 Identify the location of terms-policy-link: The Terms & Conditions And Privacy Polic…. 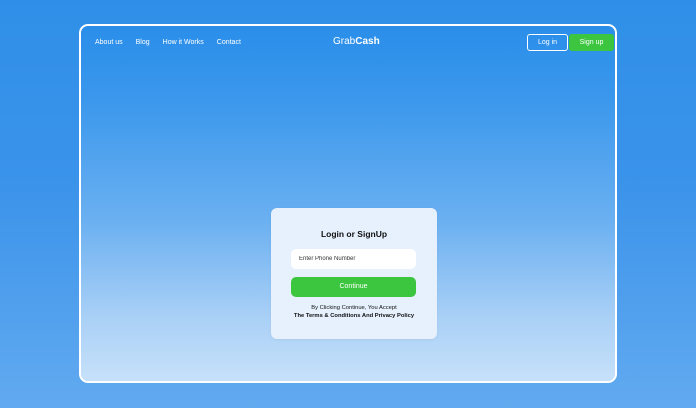
(354, 316).